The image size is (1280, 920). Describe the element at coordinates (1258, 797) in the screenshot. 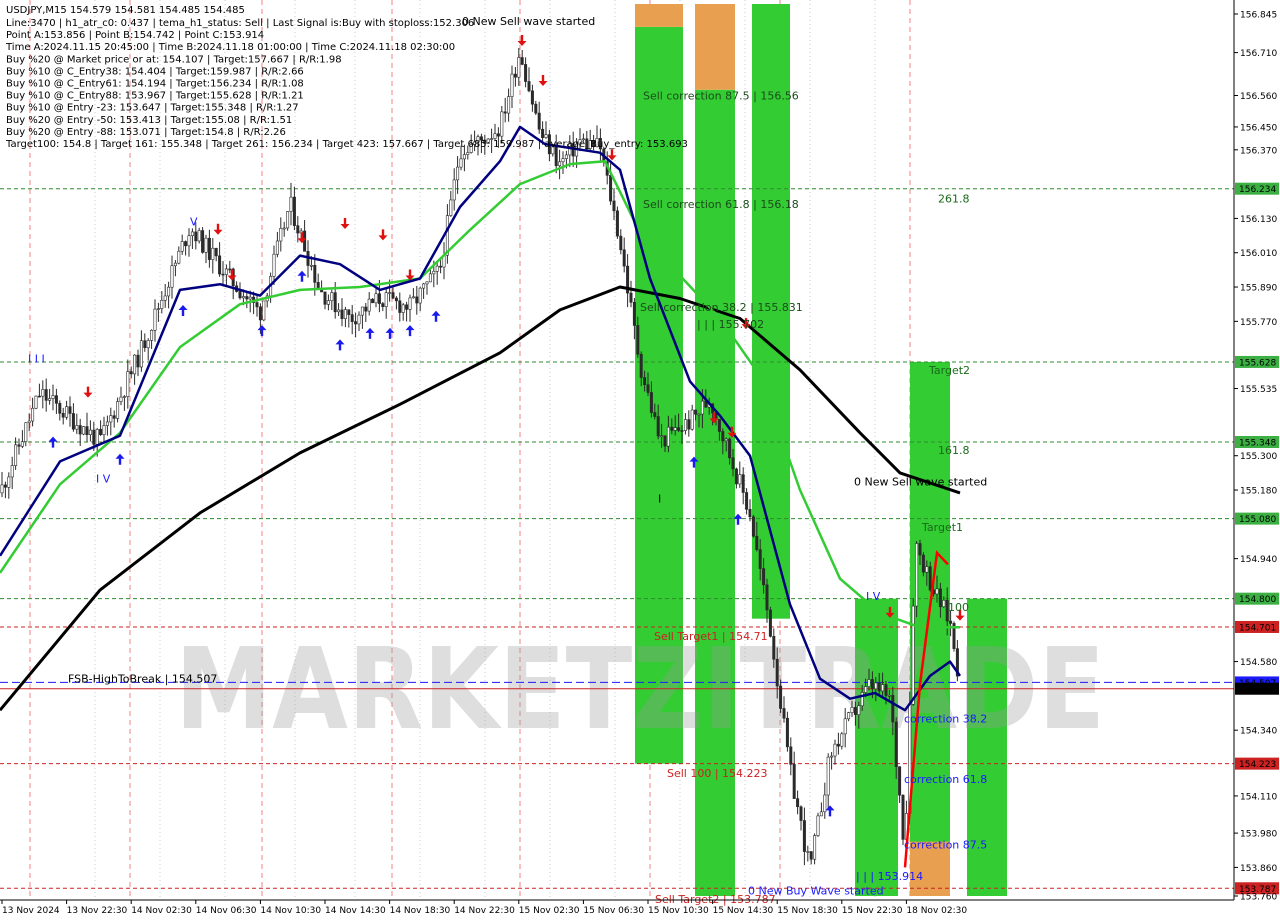

I see `price-tick-label: 154.110` at that location.